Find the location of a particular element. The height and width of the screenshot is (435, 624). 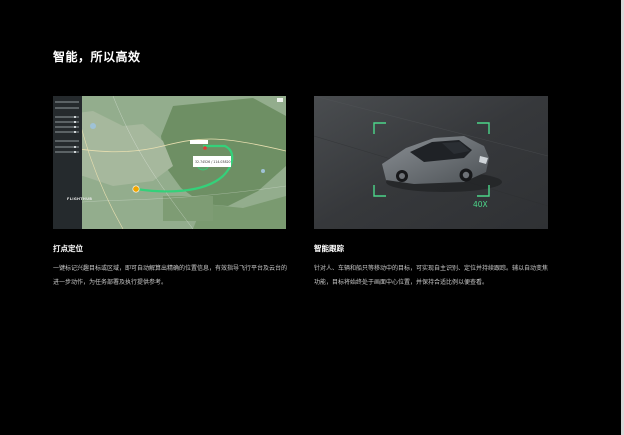

feature-title: 智能跟踪 is located at coordinates (329, 248).